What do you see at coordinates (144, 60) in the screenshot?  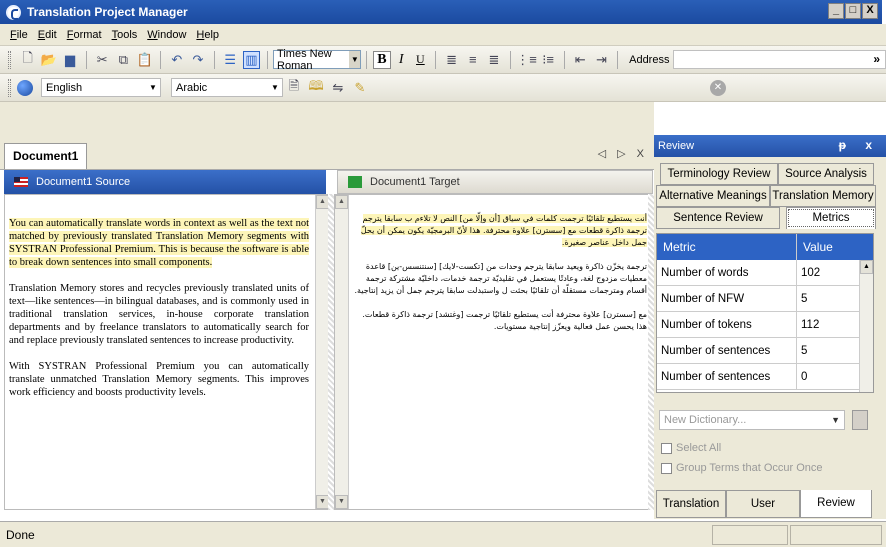 I see `paste-icon: 📋` at bounding box center [144, 60].